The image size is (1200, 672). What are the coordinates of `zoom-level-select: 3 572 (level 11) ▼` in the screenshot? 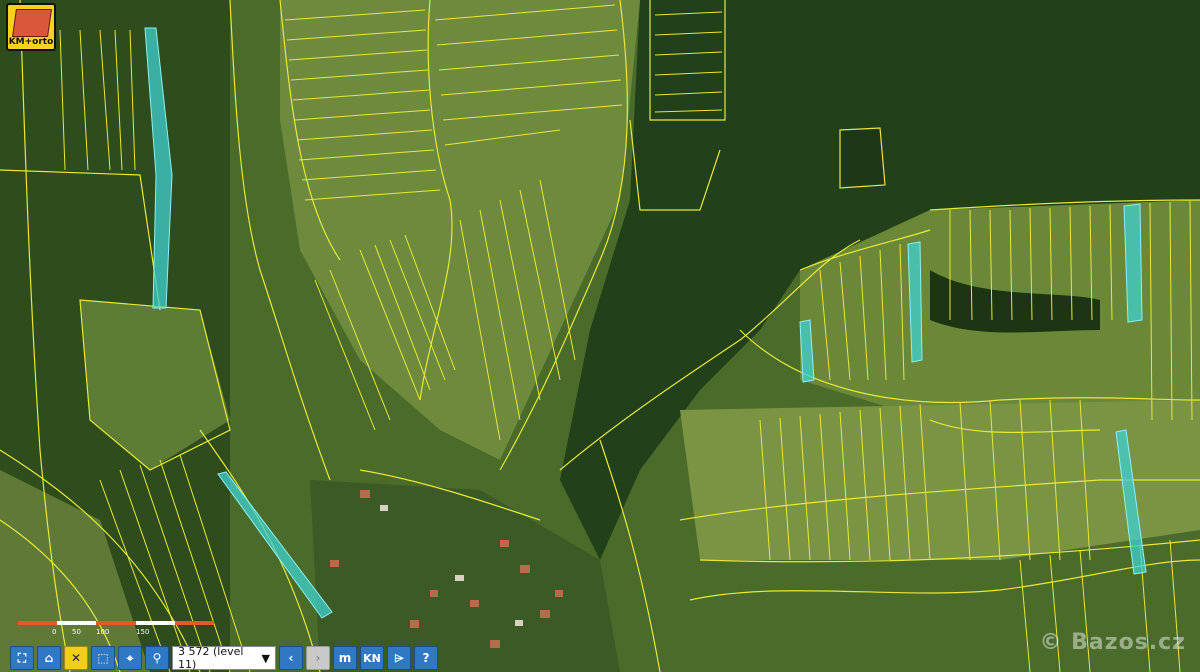 It's located at (224, 658).